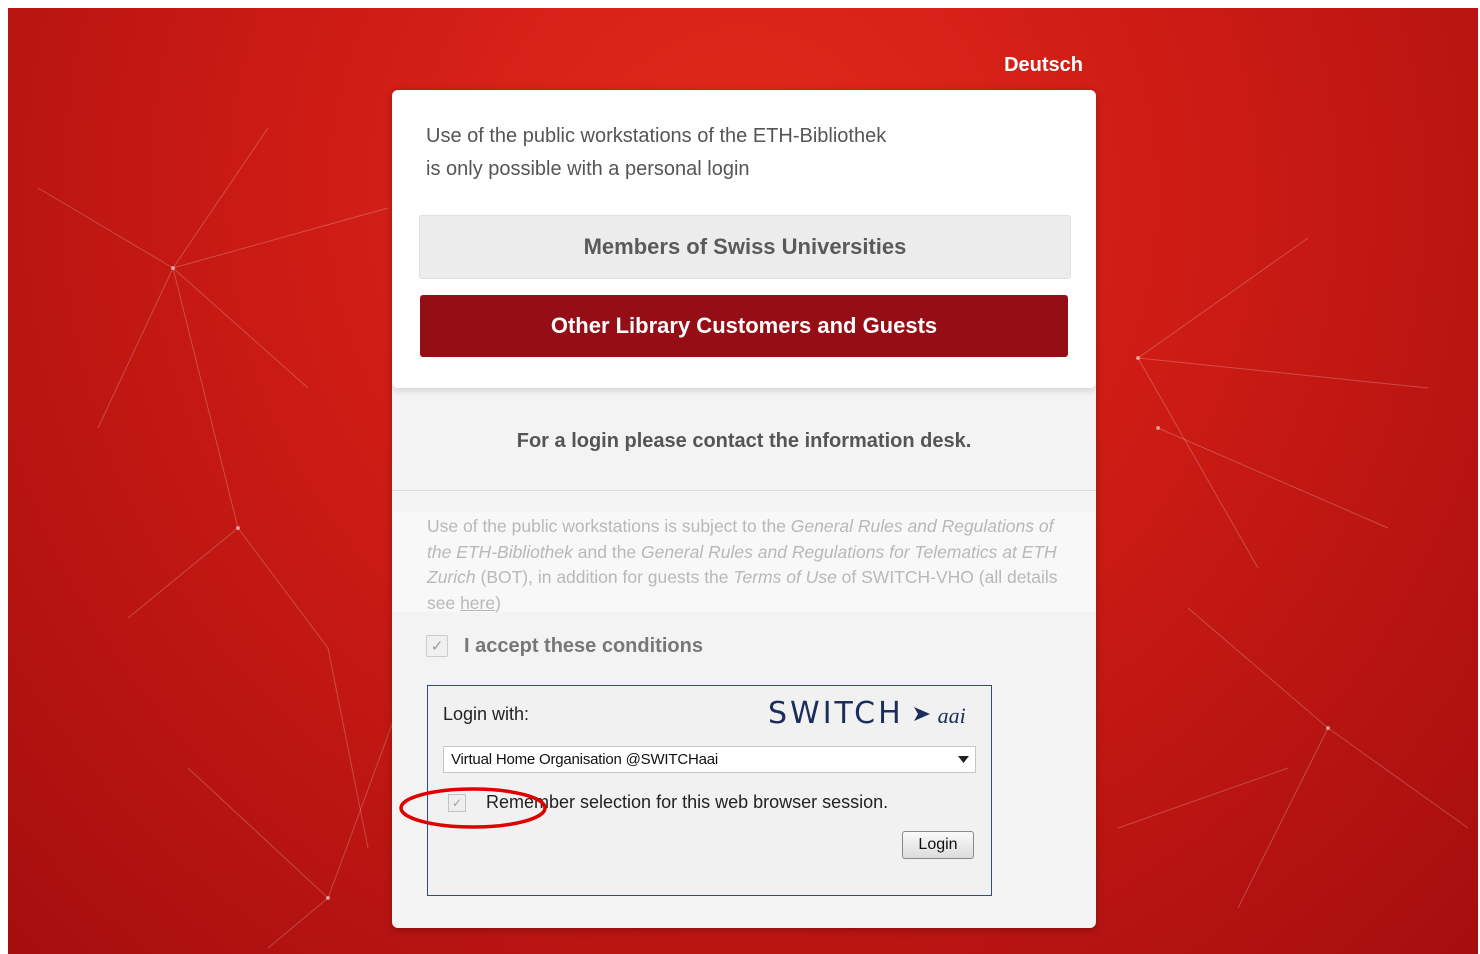  Describe the element at coordinates (744, 490) in the screenshot. I see `divider` at that location.